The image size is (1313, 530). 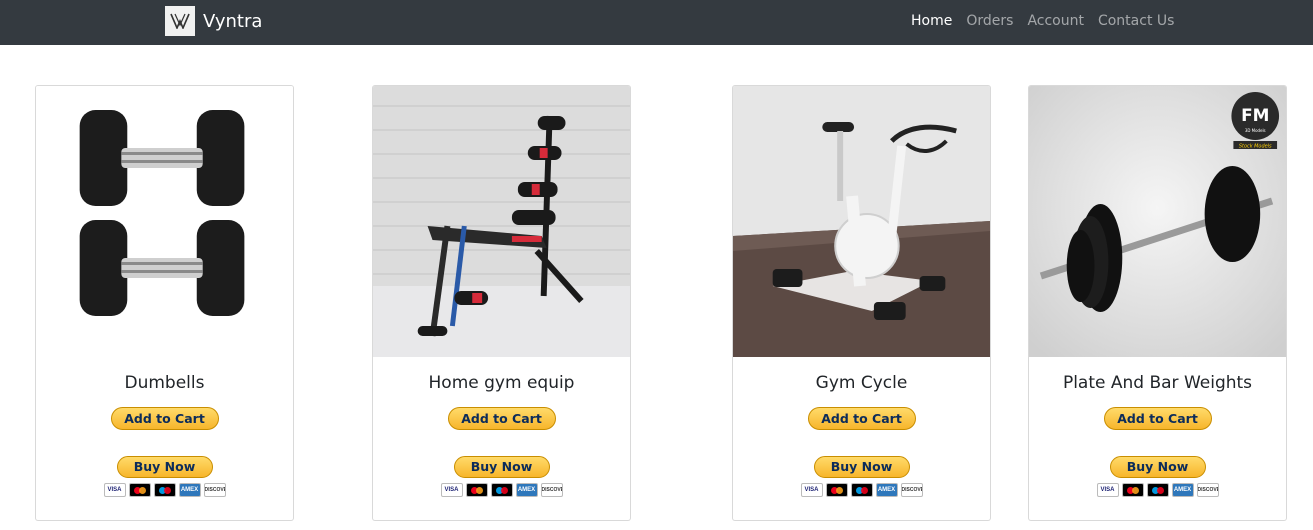 What do you see at coordinates (501, 221) in the screenshot?
I see `home-gym-bench-image` at bounding box center [501, 221].